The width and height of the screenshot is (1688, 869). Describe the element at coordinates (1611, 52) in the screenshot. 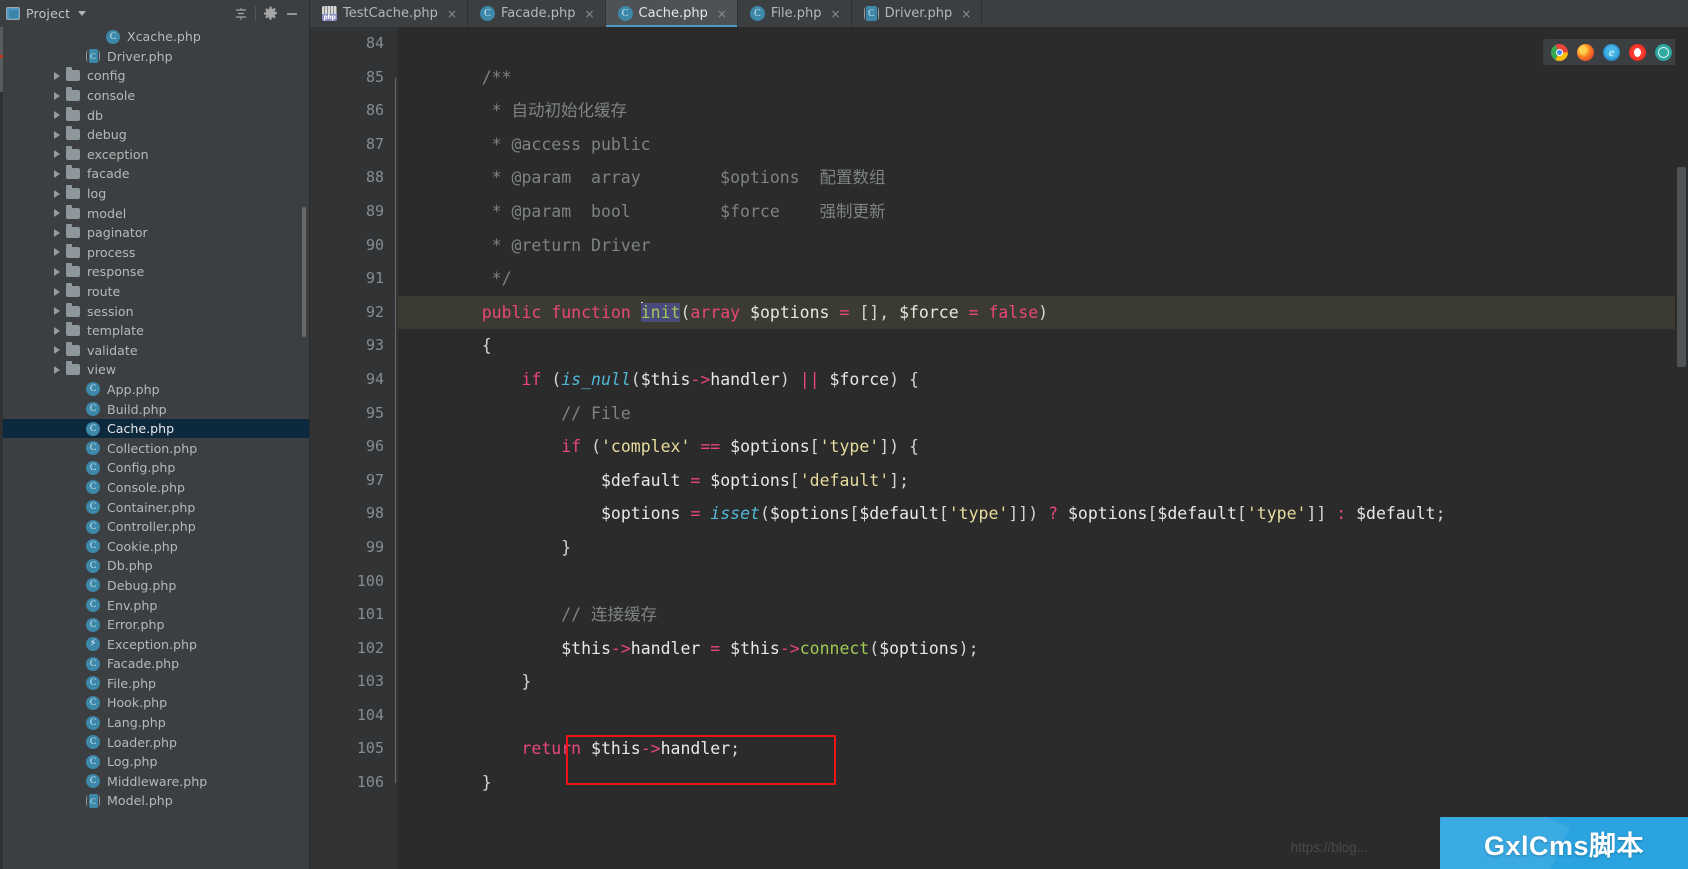

I see `browser-launch-strip` at that location.